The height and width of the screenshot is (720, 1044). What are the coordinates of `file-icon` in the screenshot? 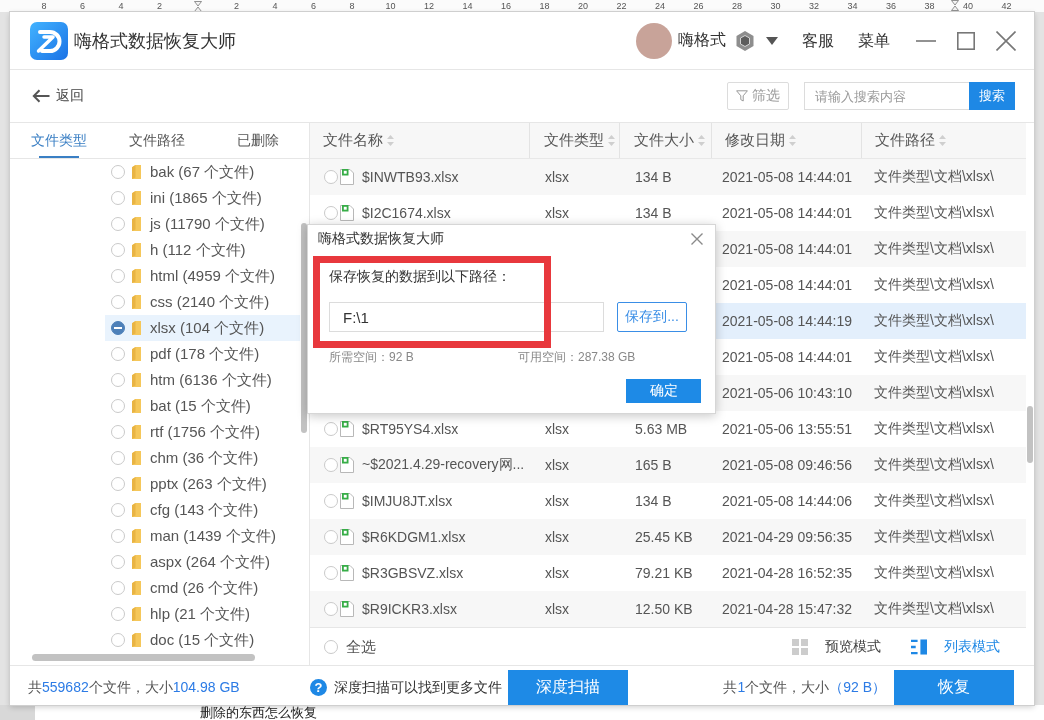 It's located at (347, 177).